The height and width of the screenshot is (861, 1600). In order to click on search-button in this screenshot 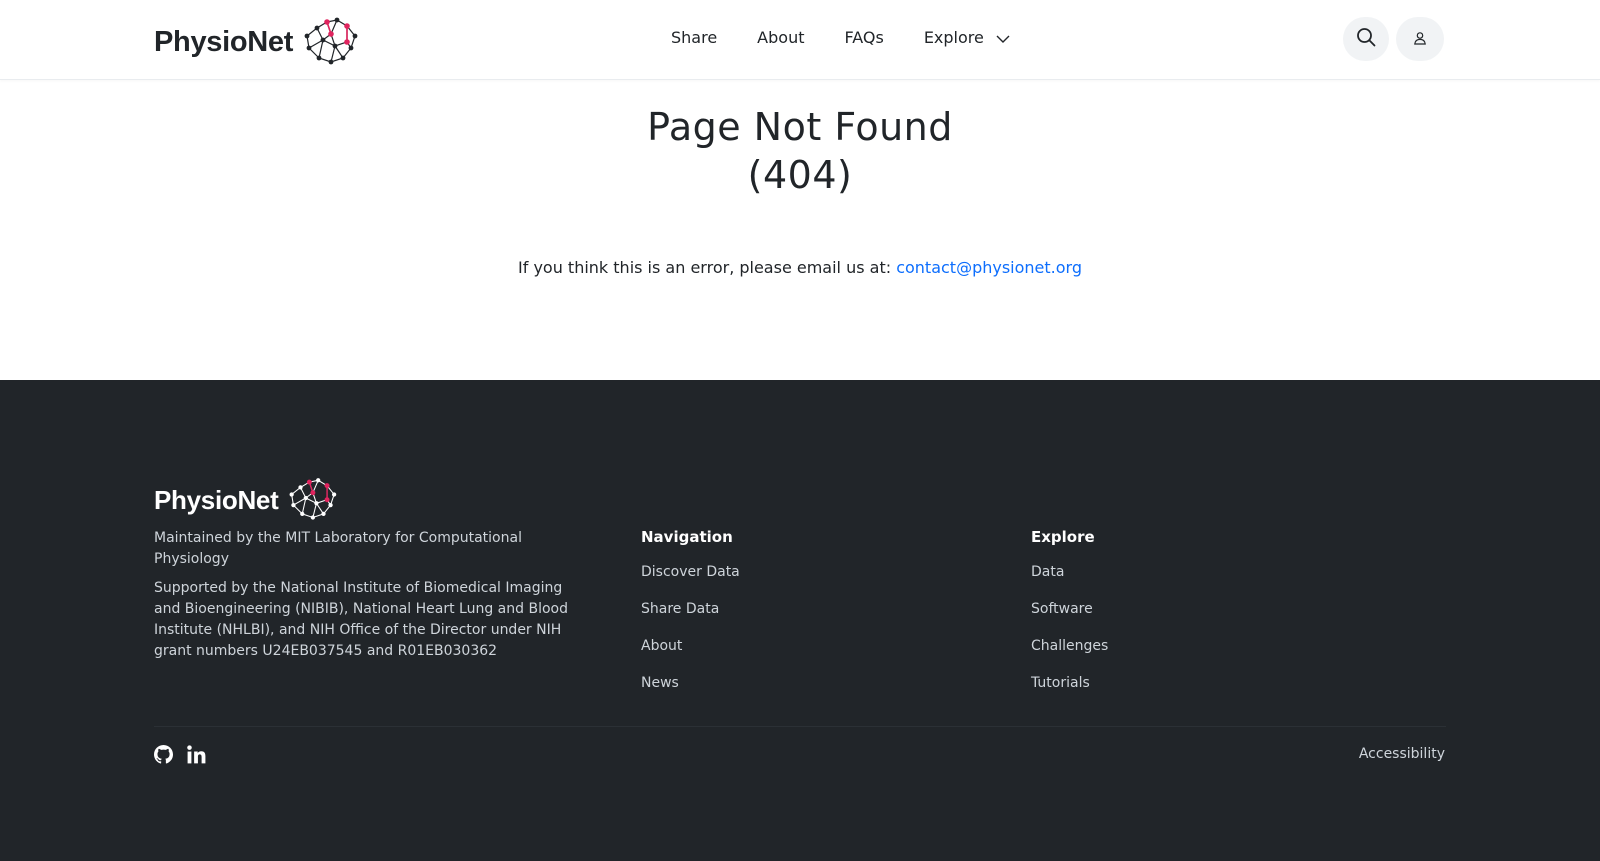, I will do `click(1366, 39)`.